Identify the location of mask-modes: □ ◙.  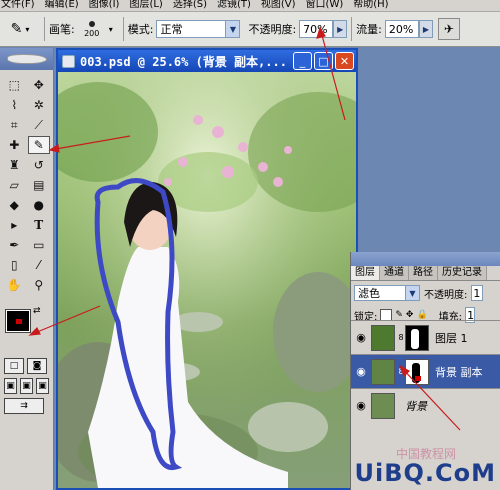
(26, 366).